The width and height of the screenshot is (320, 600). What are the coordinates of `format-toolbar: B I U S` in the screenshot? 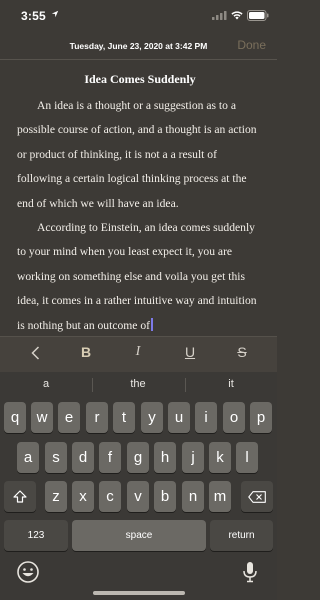 It's located at (138, 354).